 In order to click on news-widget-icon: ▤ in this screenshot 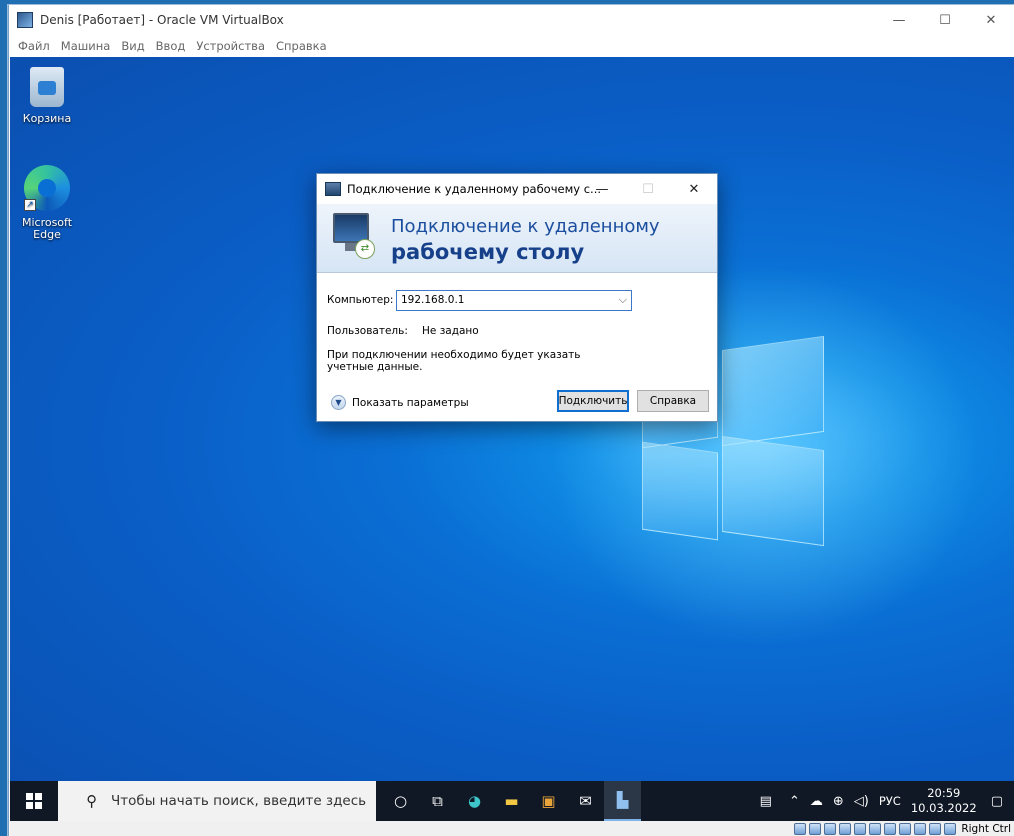, I will do `click(766, 801)`.